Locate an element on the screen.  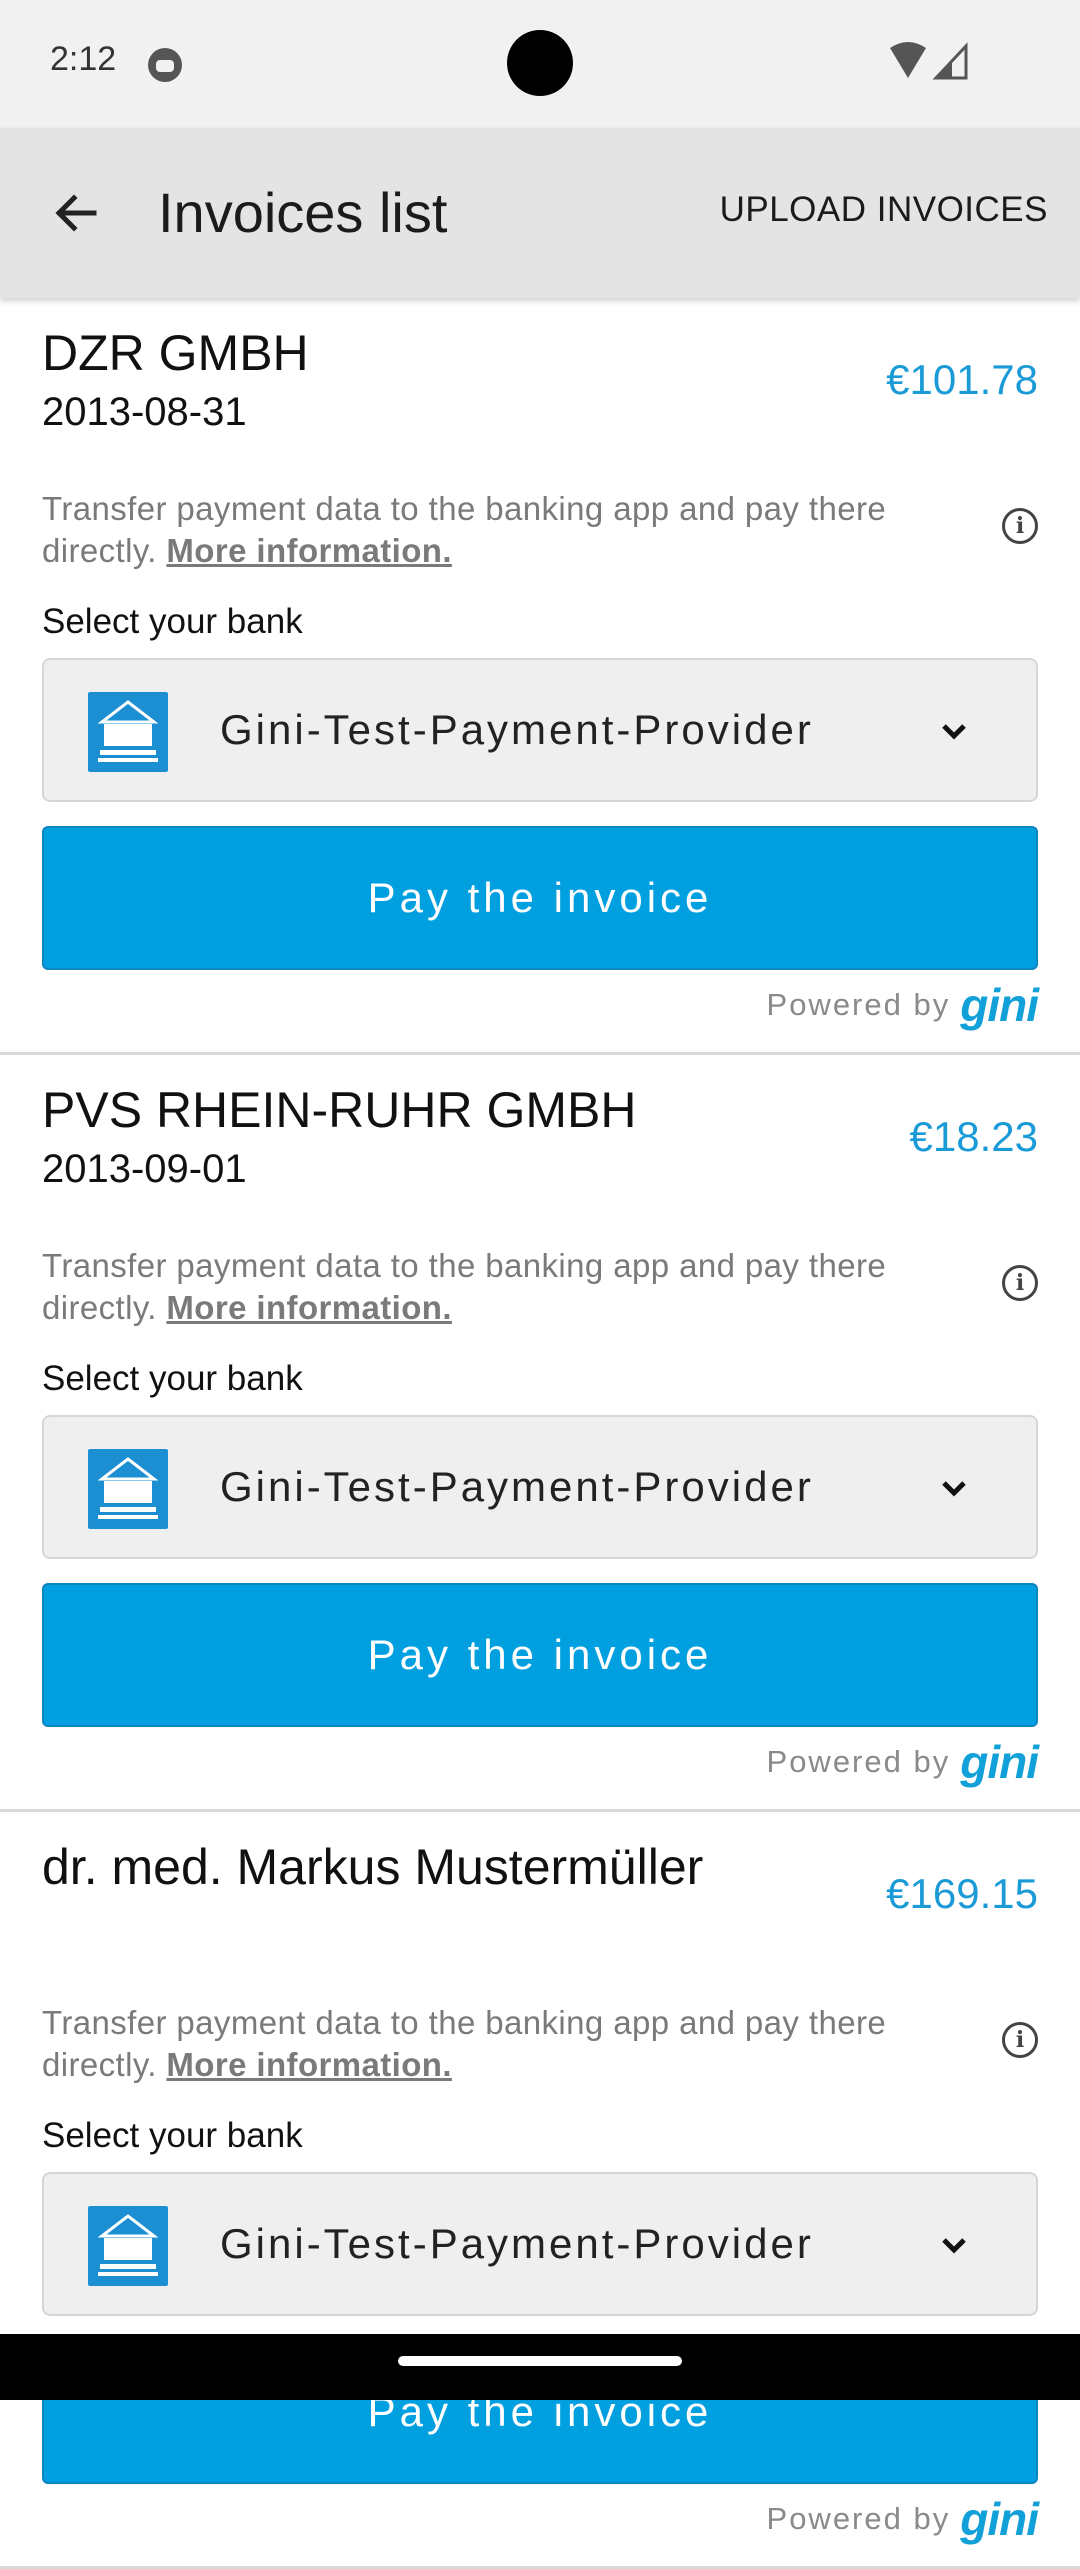
invoice-amount: €101.78 is located at coordinates (962, 379).